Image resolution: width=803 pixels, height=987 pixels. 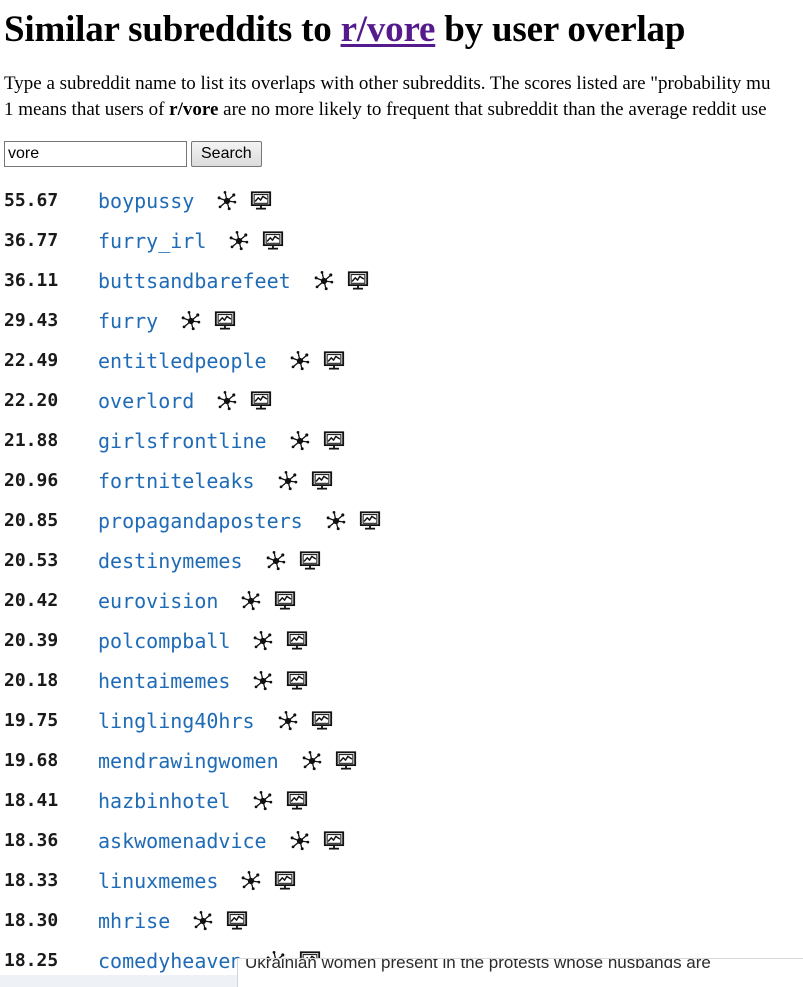 I want to click on overlap-score: 22.20, so click(x=31, y=401).